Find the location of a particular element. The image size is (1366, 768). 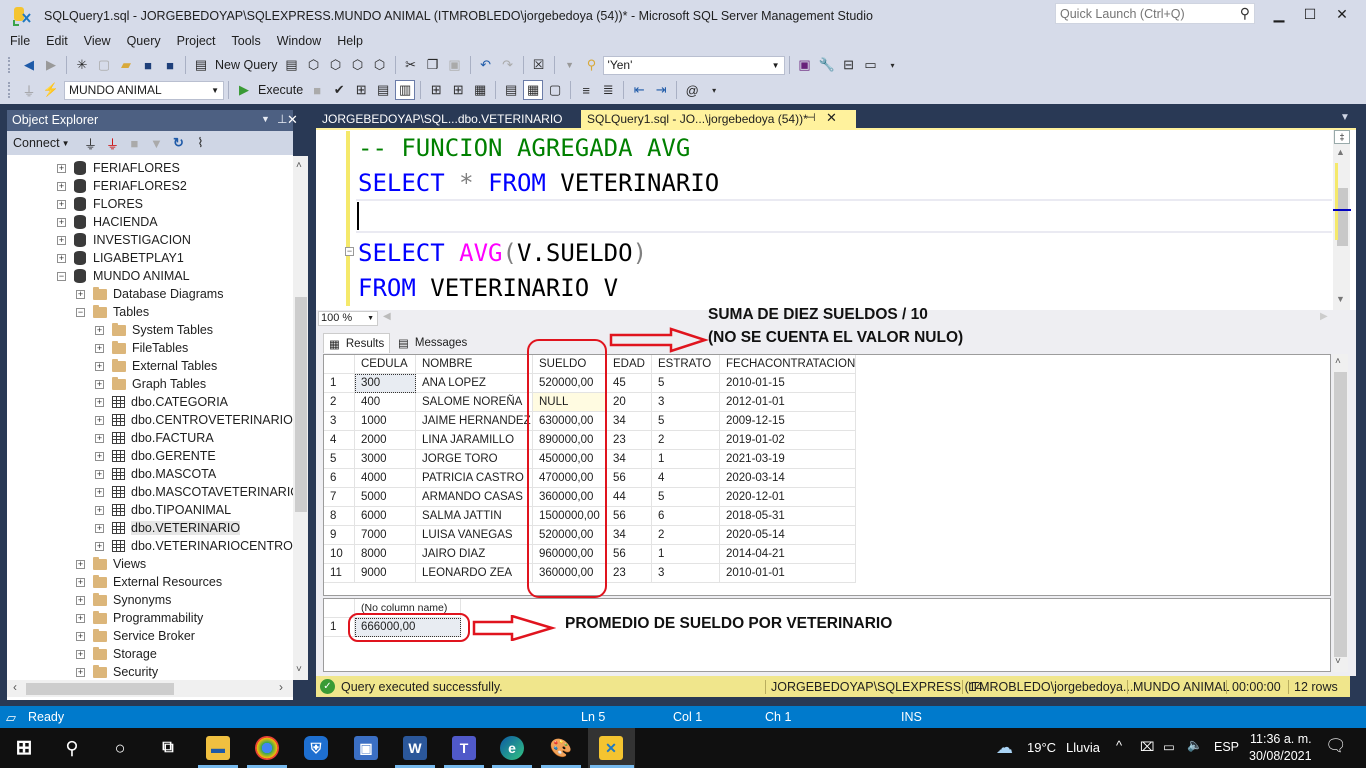

tree-item: + dbo.MASCOTA is located at coordinates (155, 474).